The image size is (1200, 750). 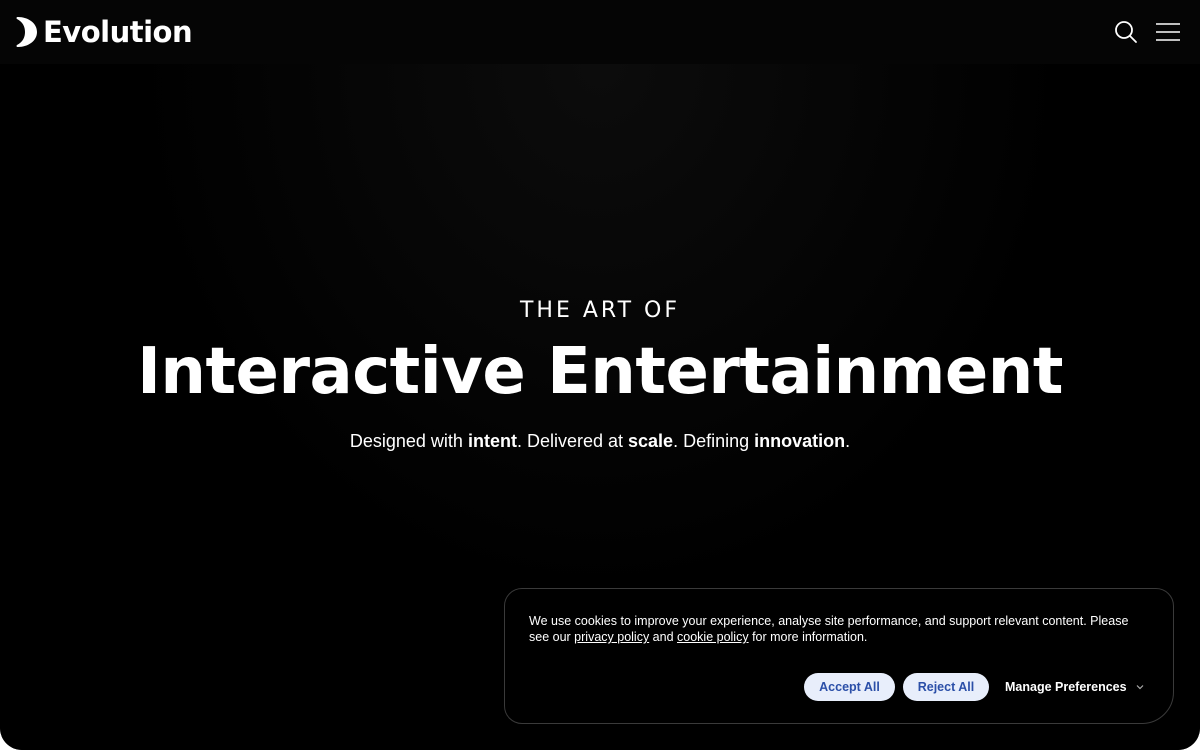 What do you see at coordinates (848, 441) in the screenshot?
I see `tagline-text: .` at bounding box center [848, 441].